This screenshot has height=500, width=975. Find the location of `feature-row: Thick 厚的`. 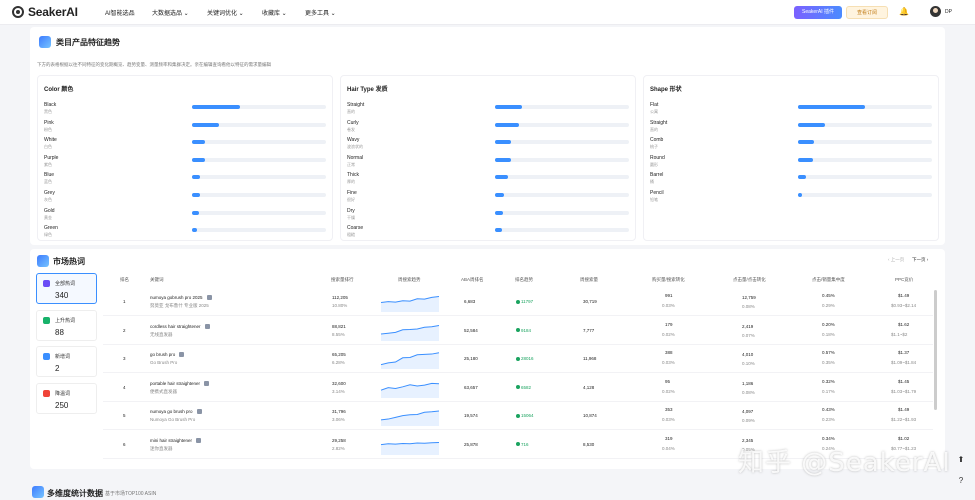

feature-row: Thick 厚的 is located at coordinates (489, 180).